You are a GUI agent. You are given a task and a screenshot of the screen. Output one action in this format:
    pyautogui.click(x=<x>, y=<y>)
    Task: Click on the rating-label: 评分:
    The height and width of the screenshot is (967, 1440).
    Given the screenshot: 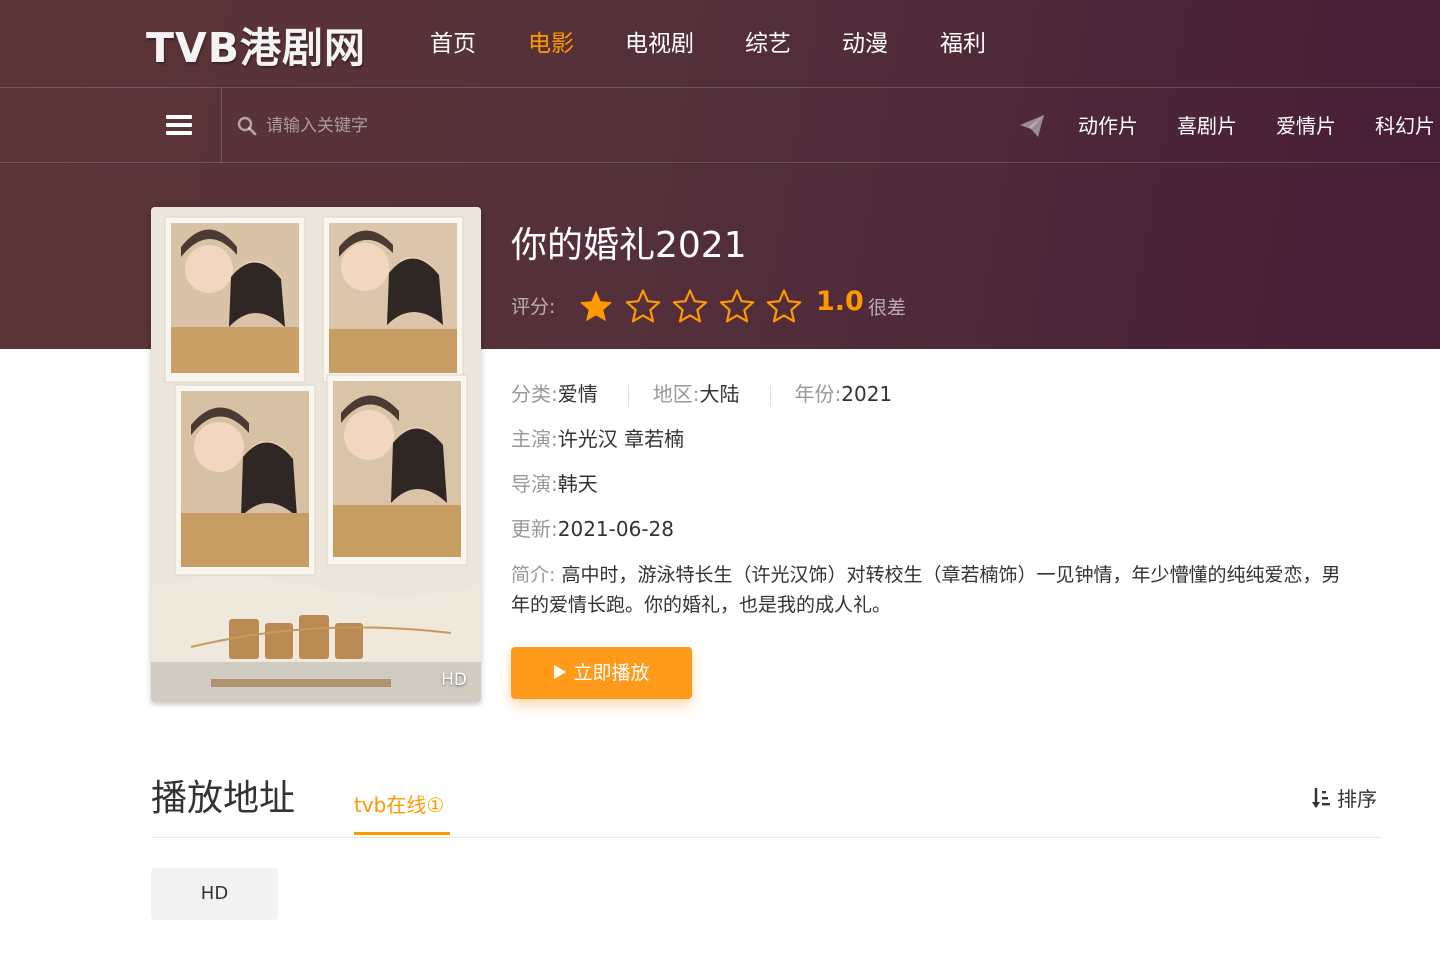 What is the action you would take?
    pyautogui.click(x=533, y=307)
    